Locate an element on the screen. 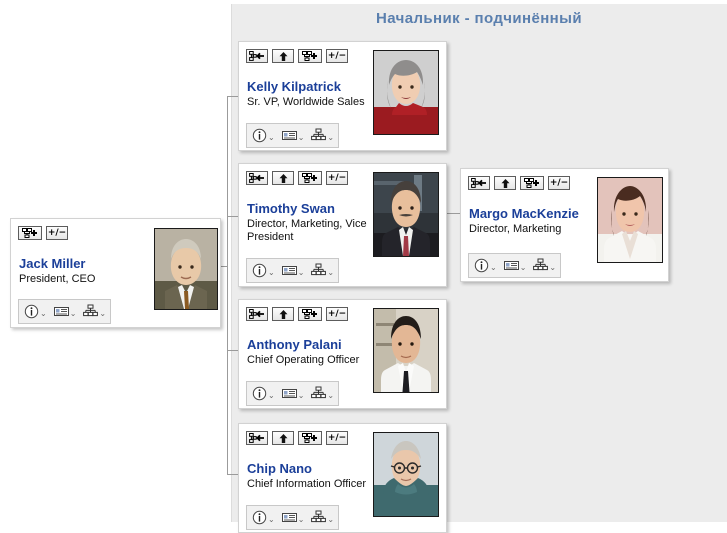 This screenshot has height=533, width=727. person-name: Chip Nano is located at coordinates (279, 468).